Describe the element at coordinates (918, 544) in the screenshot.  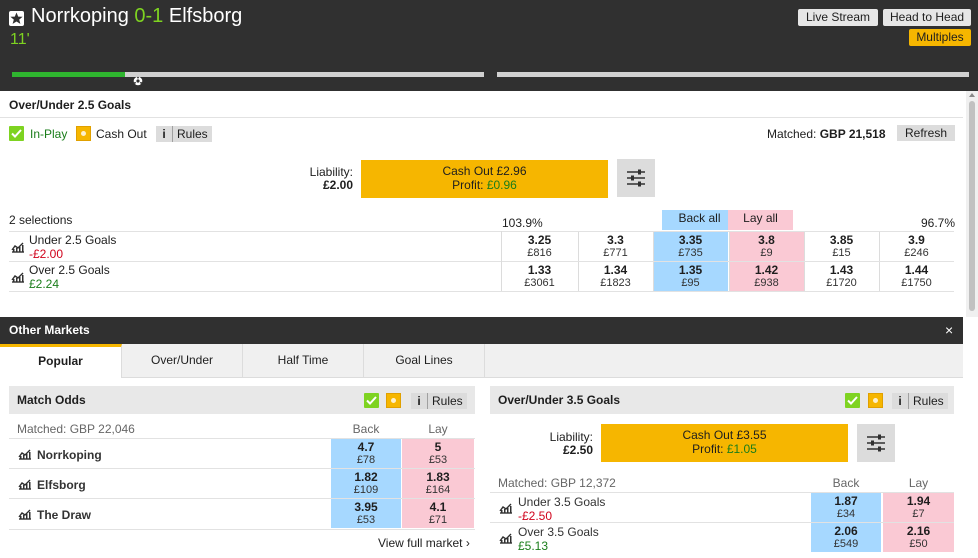
I see `price-volume: £50` at that location.